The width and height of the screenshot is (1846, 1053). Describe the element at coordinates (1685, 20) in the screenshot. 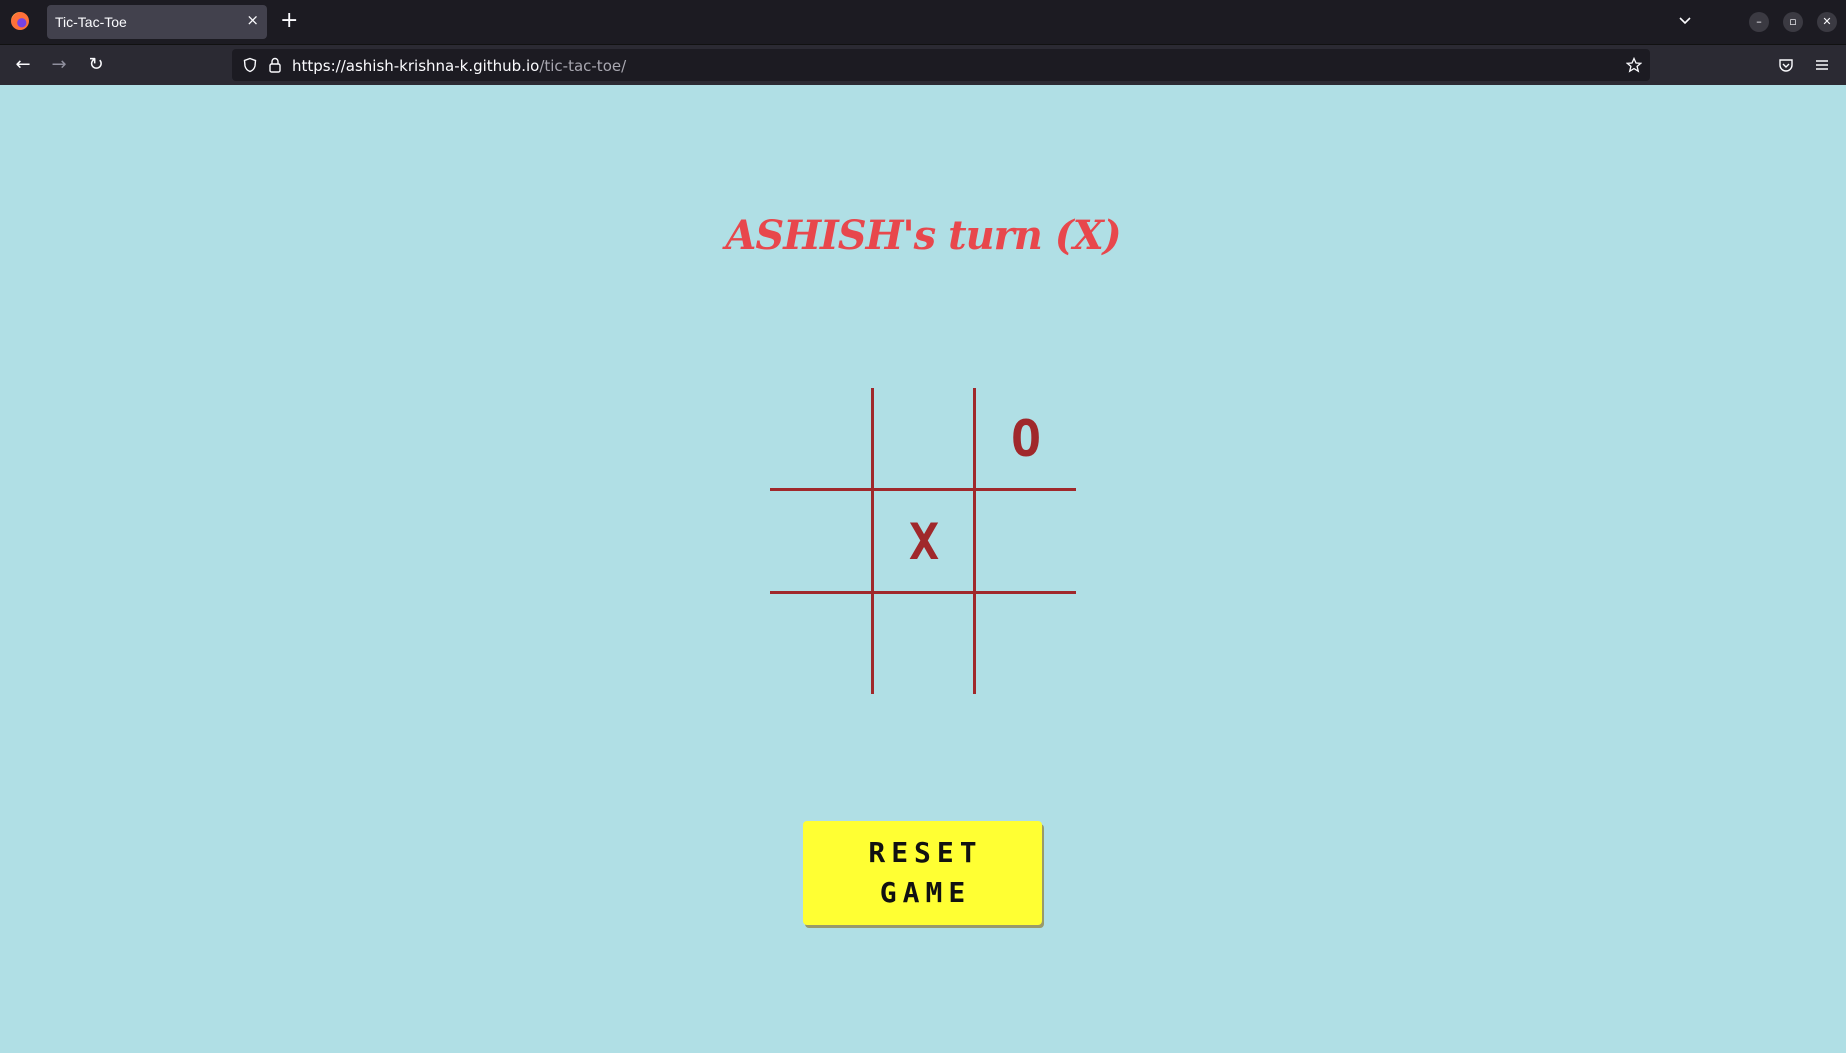

I see `list-tabs-chevron-icon` at that location.